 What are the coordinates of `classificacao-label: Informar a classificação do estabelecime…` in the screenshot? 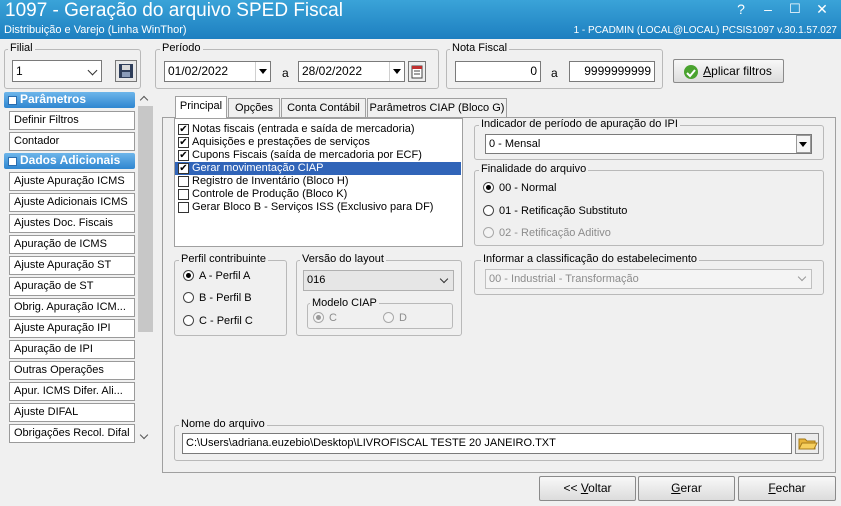 It's located at (590, 259).